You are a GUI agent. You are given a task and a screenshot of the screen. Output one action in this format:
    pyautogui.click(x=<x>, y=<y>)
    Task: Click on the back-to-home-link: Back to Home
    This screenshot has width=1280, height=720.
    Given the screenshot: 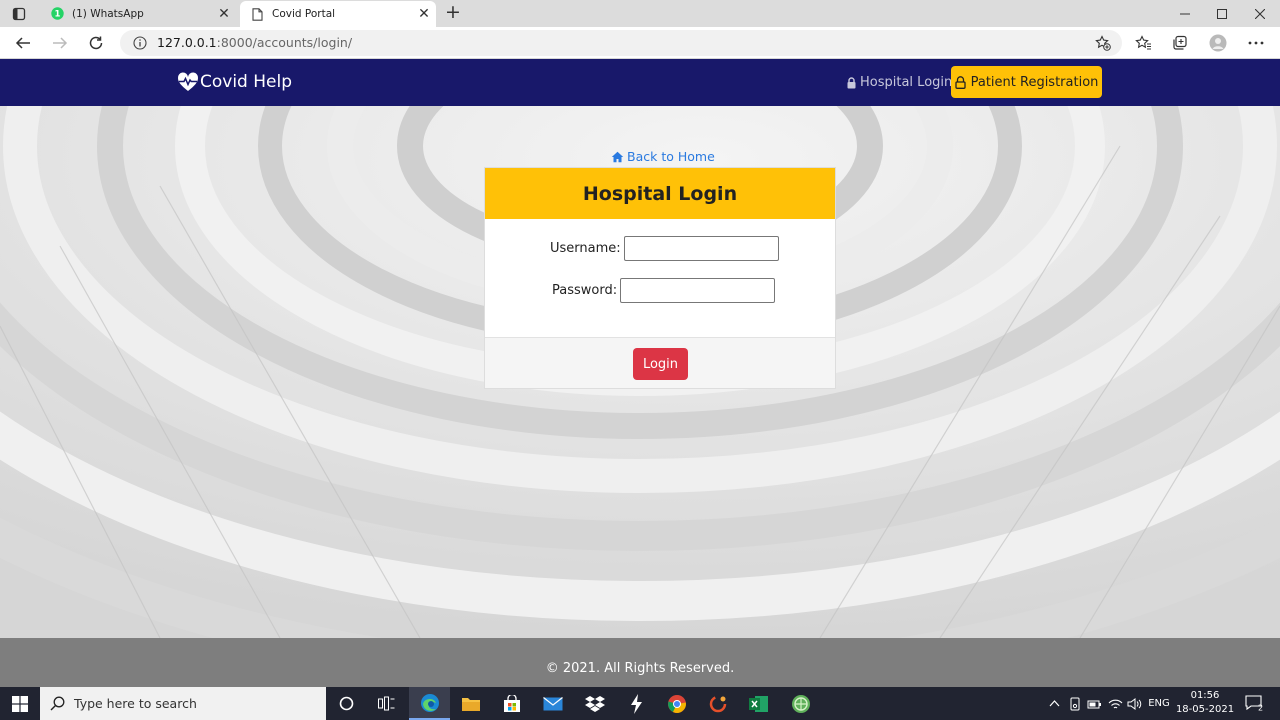 What is the action you would take?
    pyautogui.click(x=663, y=156)
    